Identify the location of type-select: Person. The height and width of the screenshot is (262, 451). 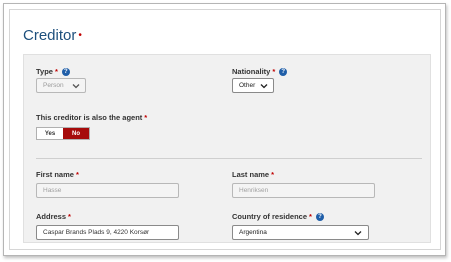
(61, 85).